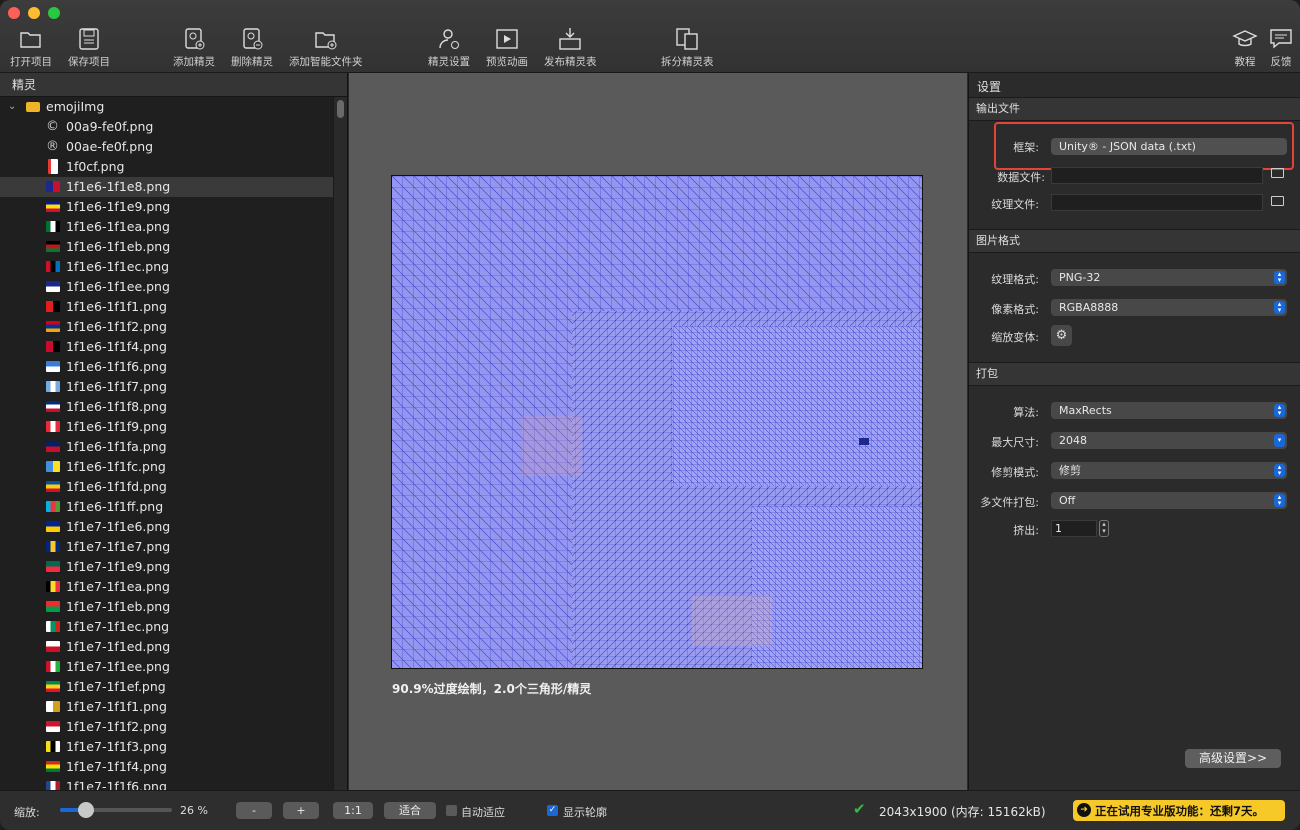 This screenshot has height=830, width=1300. I want to click on zoom-slider-knob, so click(85, 810).